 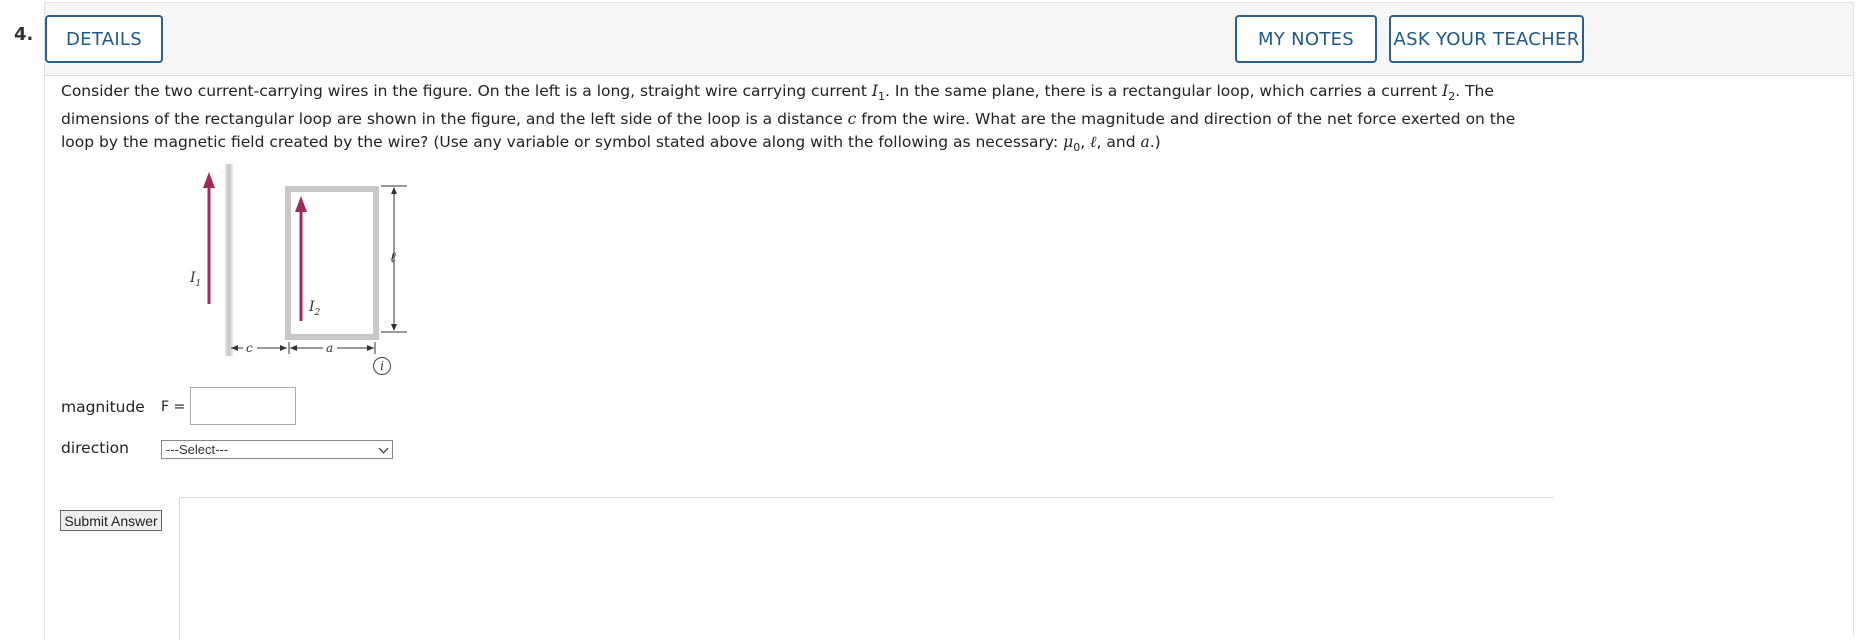 What do you see at coordinates (949, 39) in the screenshot?
I see `question-header: DETAILS MY NOTES ASK YOUR TEACHER` at bounding box center [949, 39].